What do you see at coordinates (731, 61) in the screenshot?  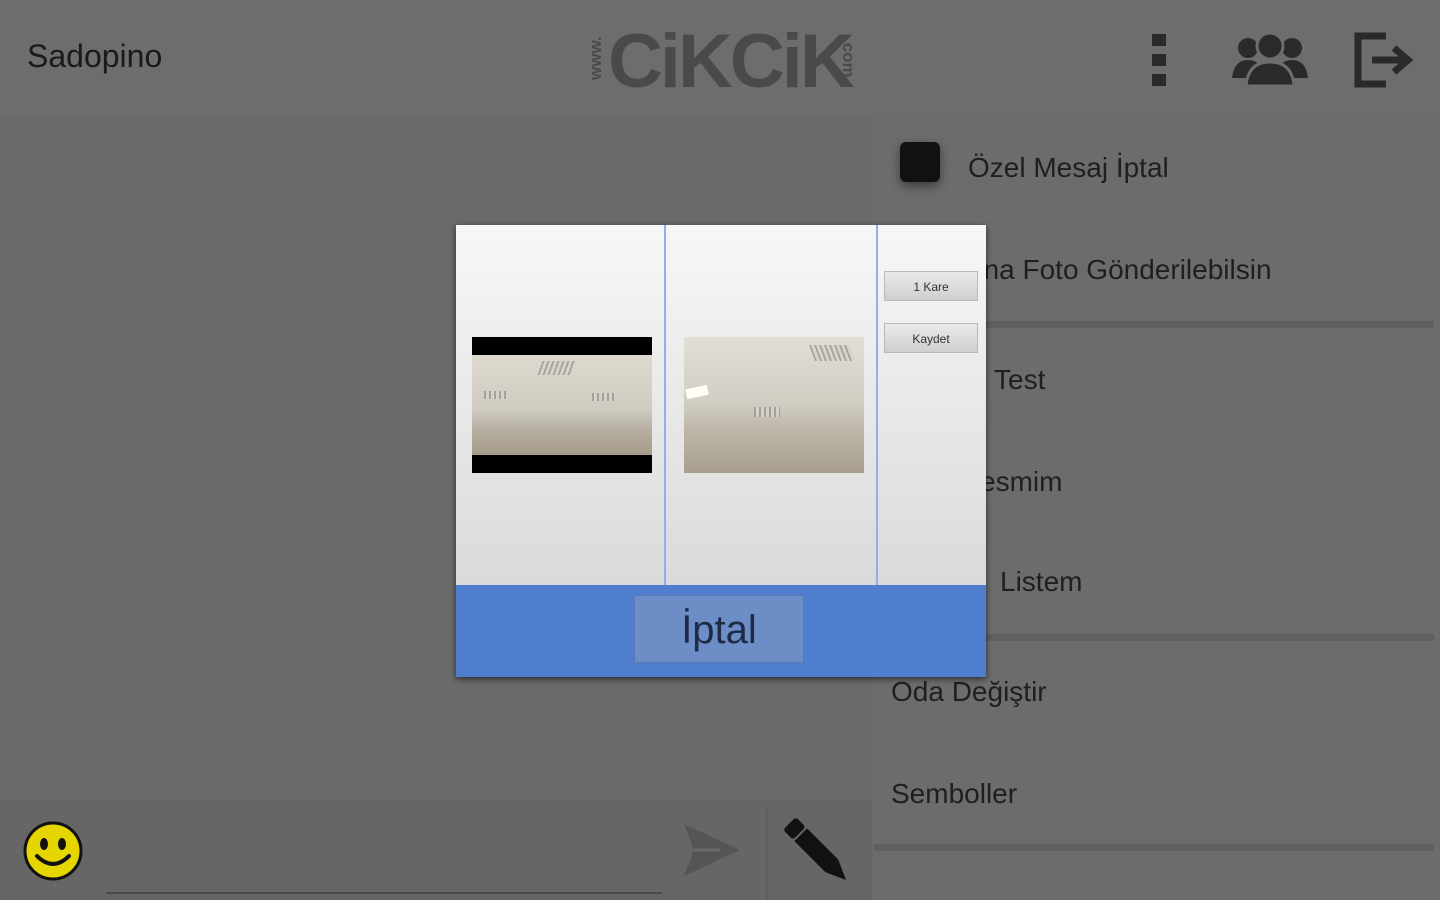 I see `logo-wordmark: CiKCiK` at bounding box center [731, 61].